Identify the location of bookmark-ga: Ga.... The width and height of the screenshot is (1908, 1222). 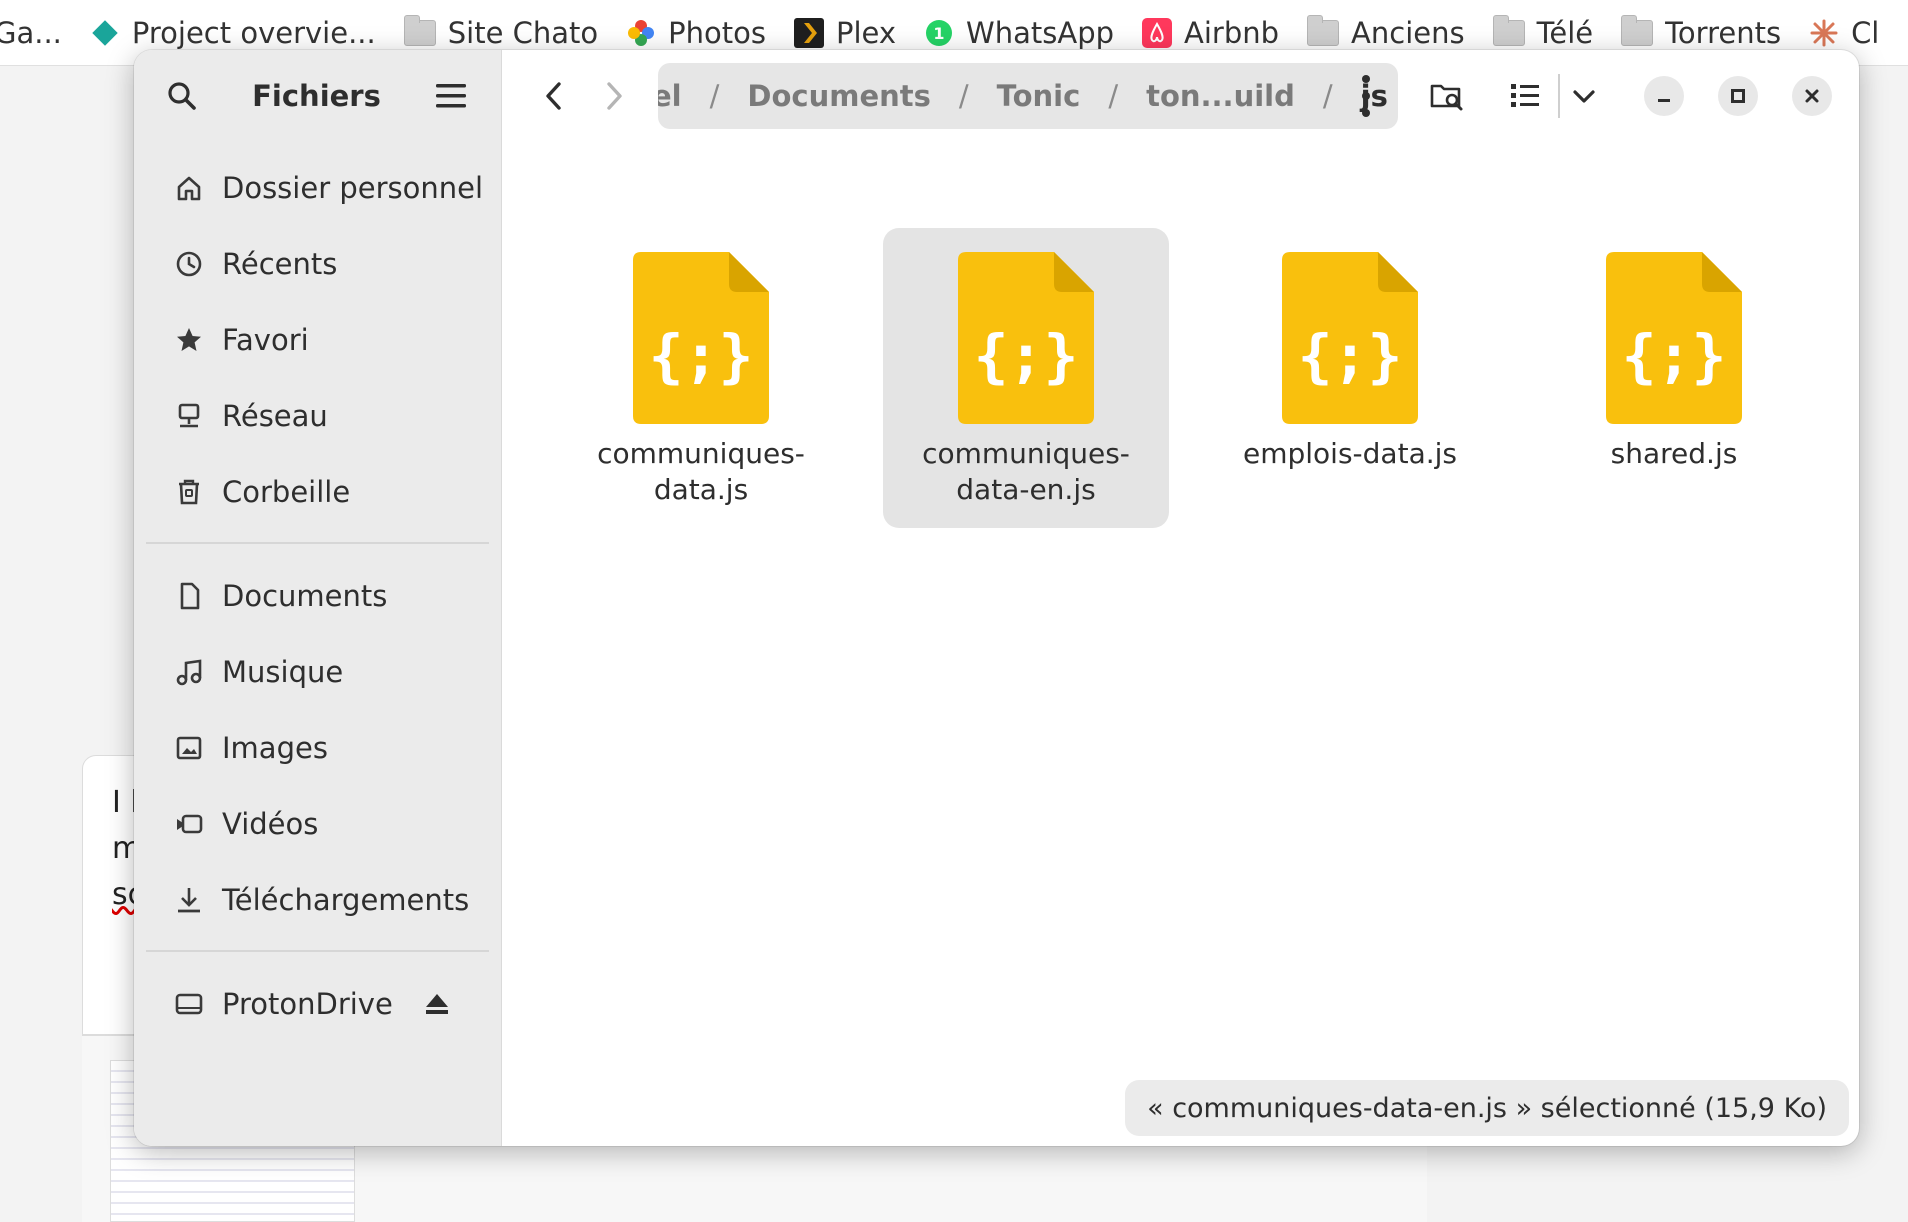
(38, 32).